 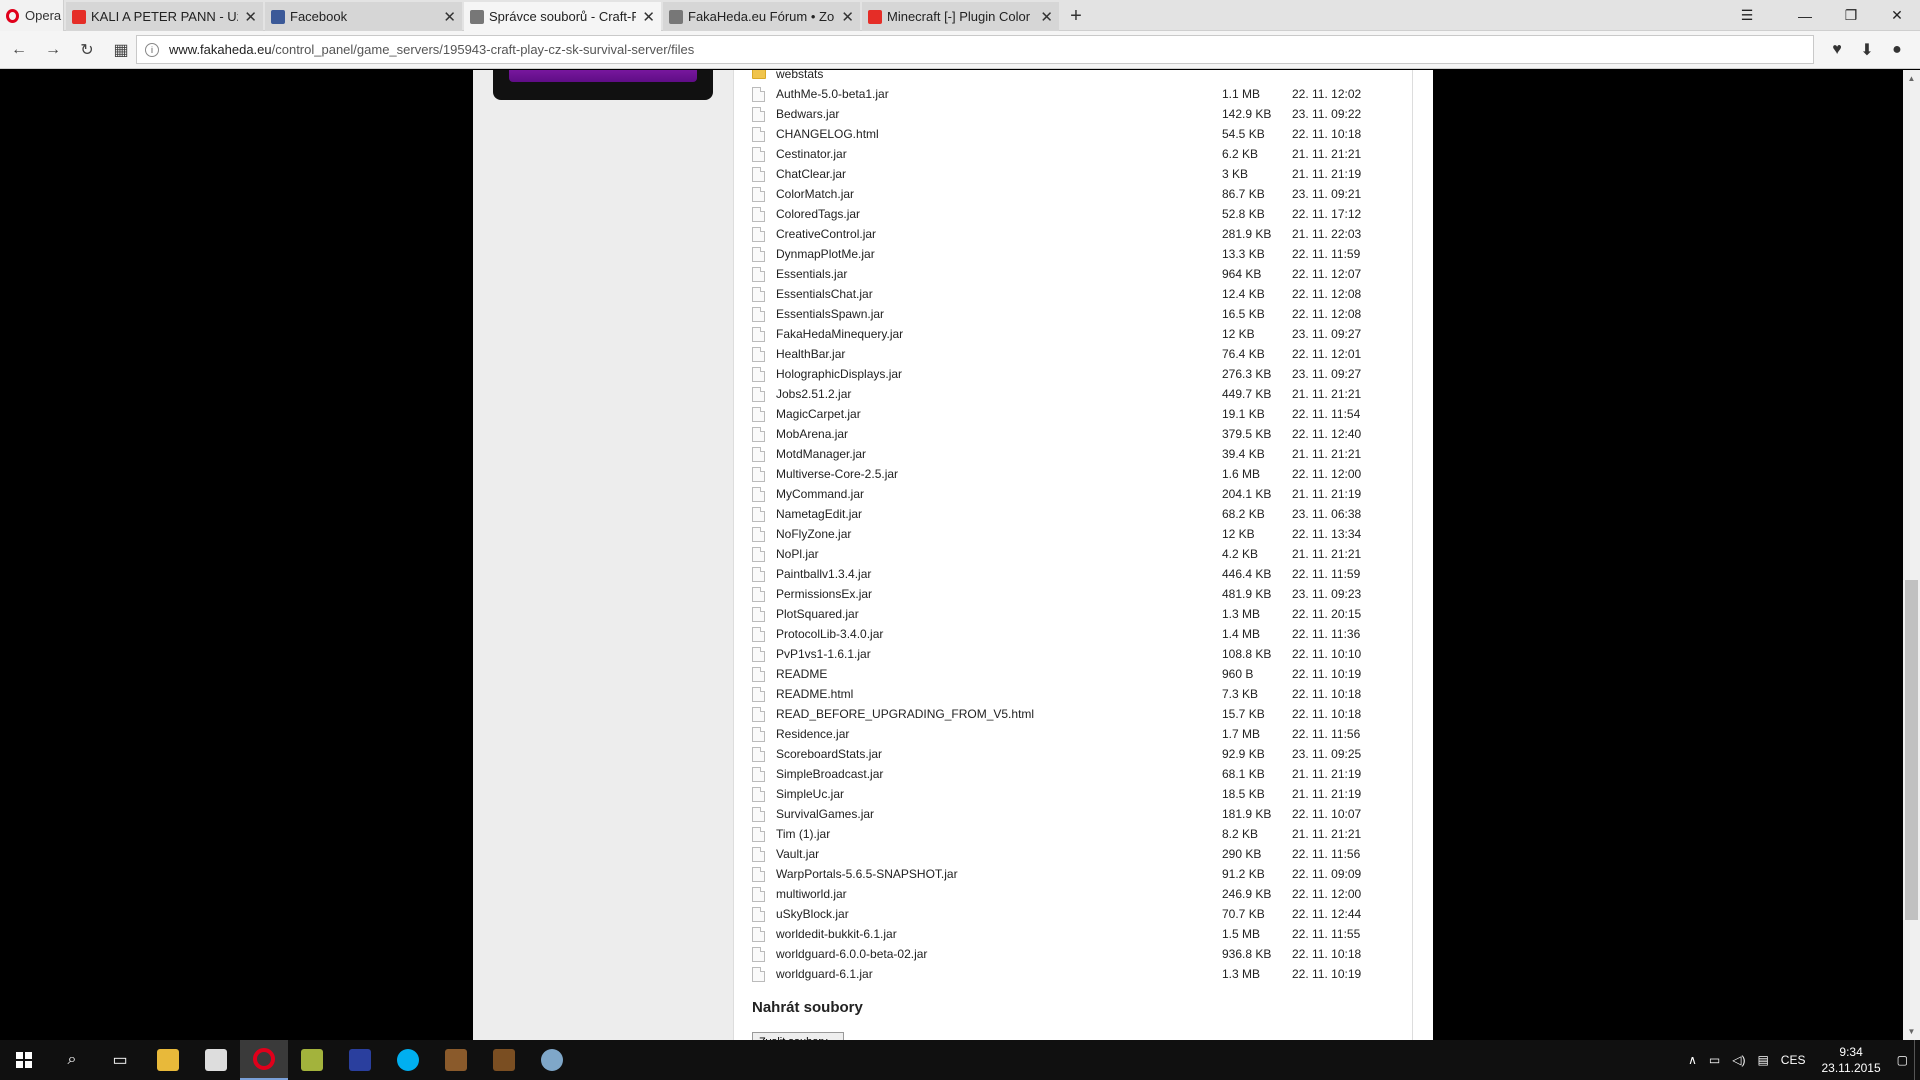 I want to click on file-row: CreativeControl.jar 281.9 KB 21. 11. 22:03, so click(x=1077, y=234).